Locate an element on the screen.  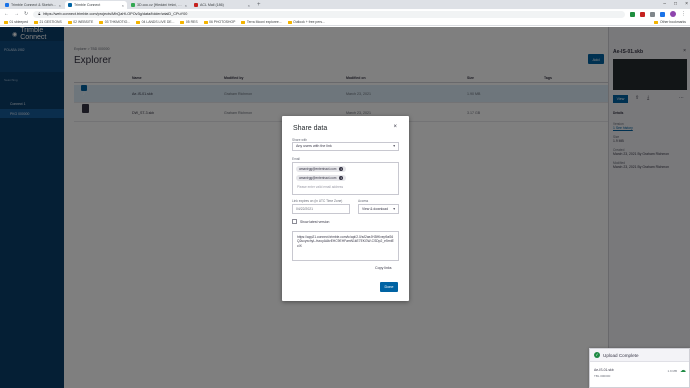
browser-tab-4: ACL Mail (186) × is located at coordinates (222, 5).